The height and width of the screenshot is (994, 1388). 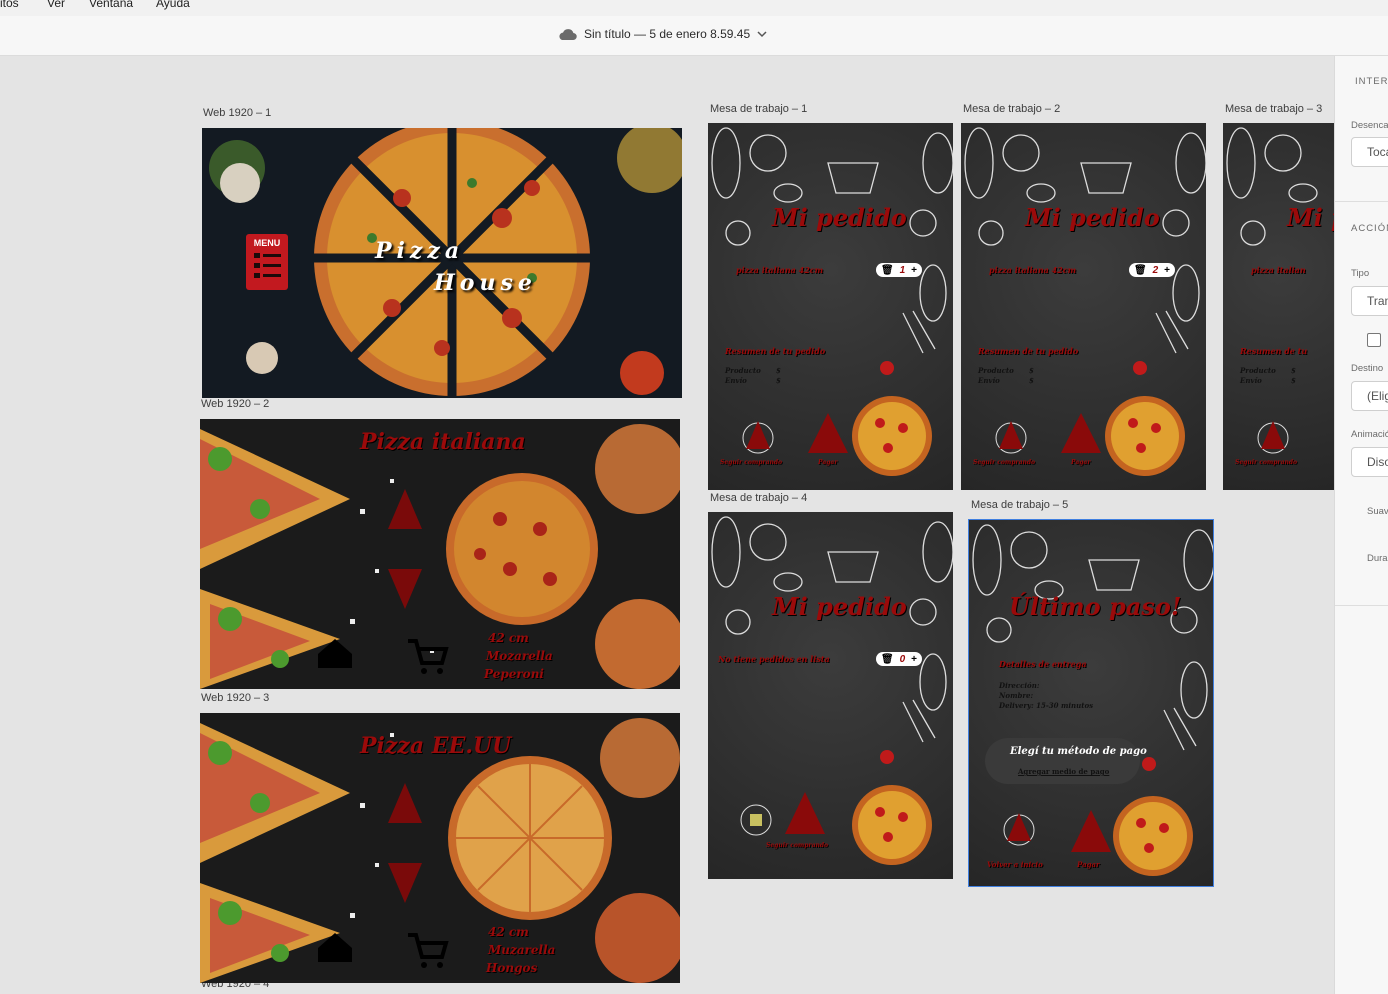 What do you see at coordinates (1369, 228) in the screenshot?
I see `action-section-title: ACCIÓN` at bounding box center [1369, 228].